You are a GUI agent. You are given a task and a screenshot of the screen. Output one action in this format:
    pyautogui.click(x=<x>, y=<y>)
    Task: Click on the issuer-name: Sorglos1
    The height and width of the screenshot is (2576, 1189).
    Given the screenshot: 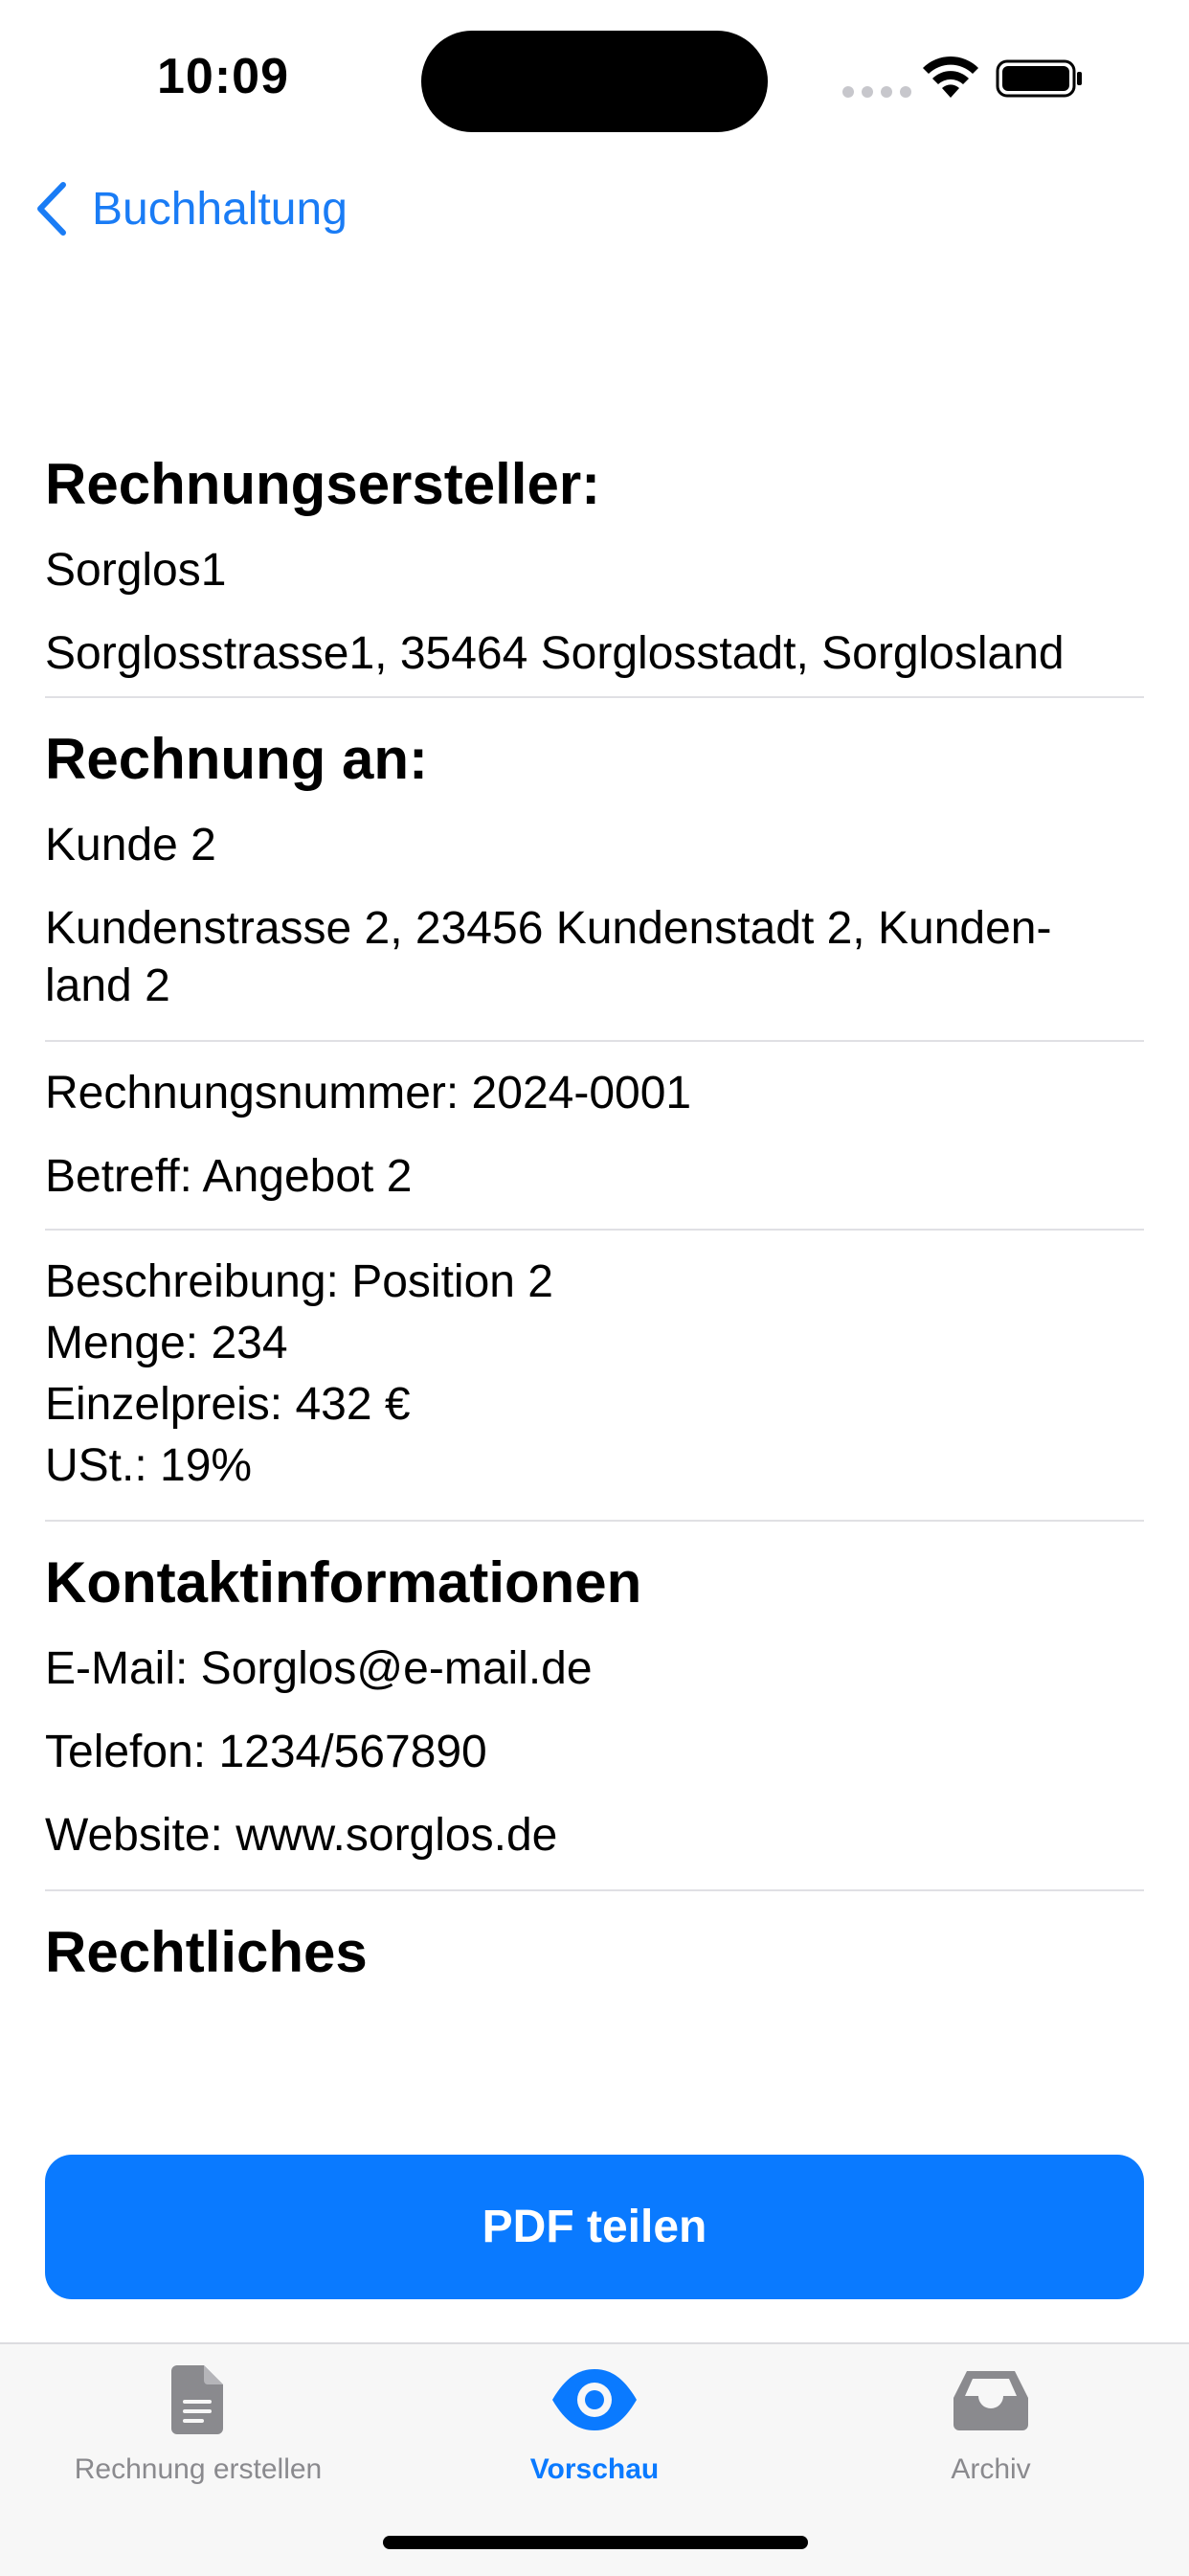 What is the action you would take?
    pyautogui.click(x=136, y=570)
    